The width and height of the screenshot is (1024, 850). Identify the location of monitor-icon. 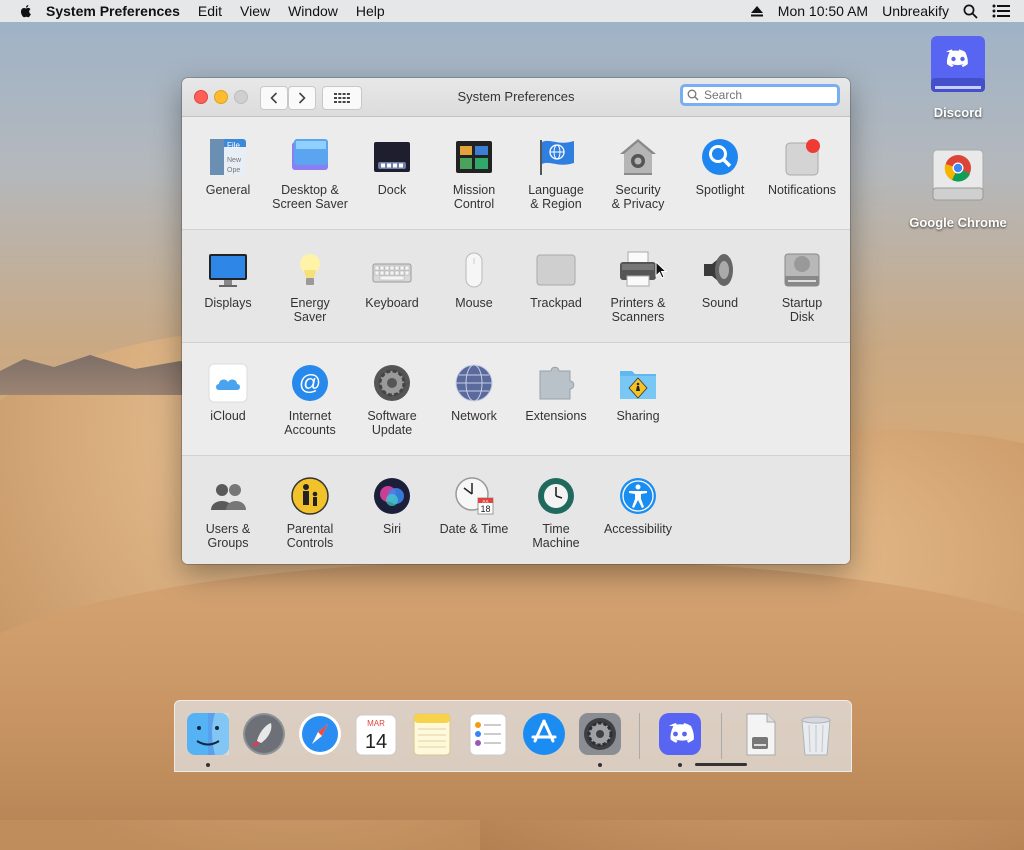
(228, 270).